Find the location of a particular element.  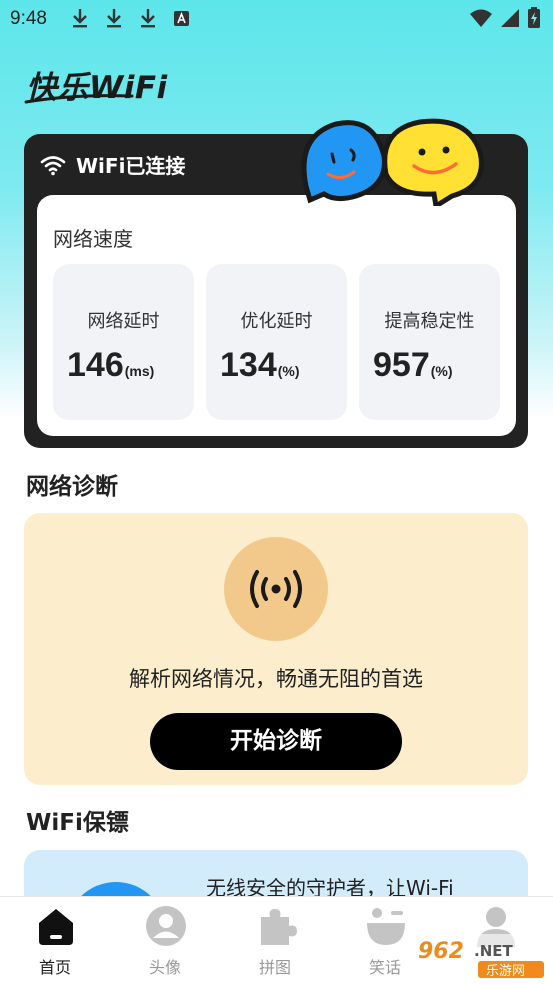

stat-value-row: 957 (%) is located at coordinates (413, 365).